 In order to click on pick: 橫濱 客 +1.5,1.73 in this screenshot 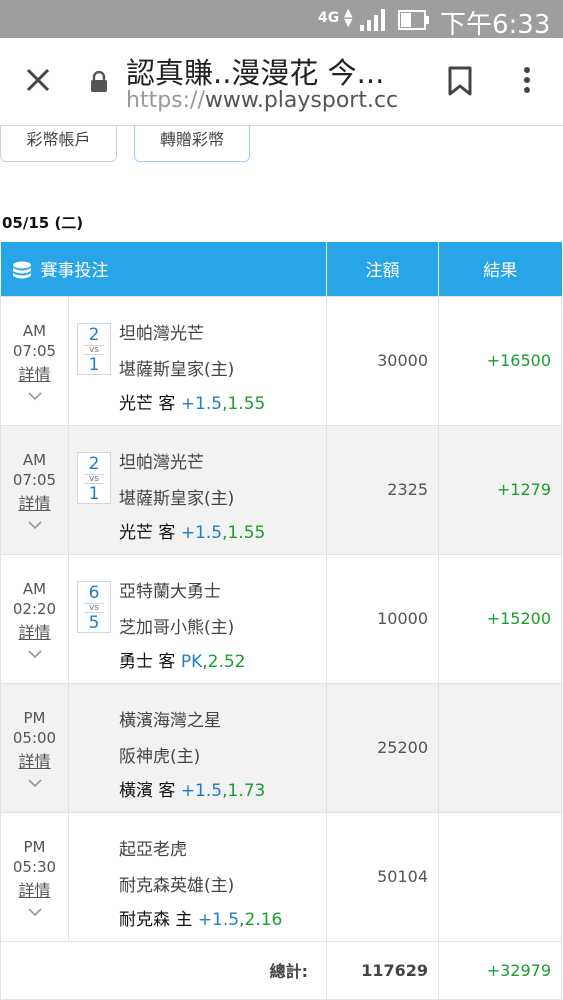, I will do `click(192, 788)`.